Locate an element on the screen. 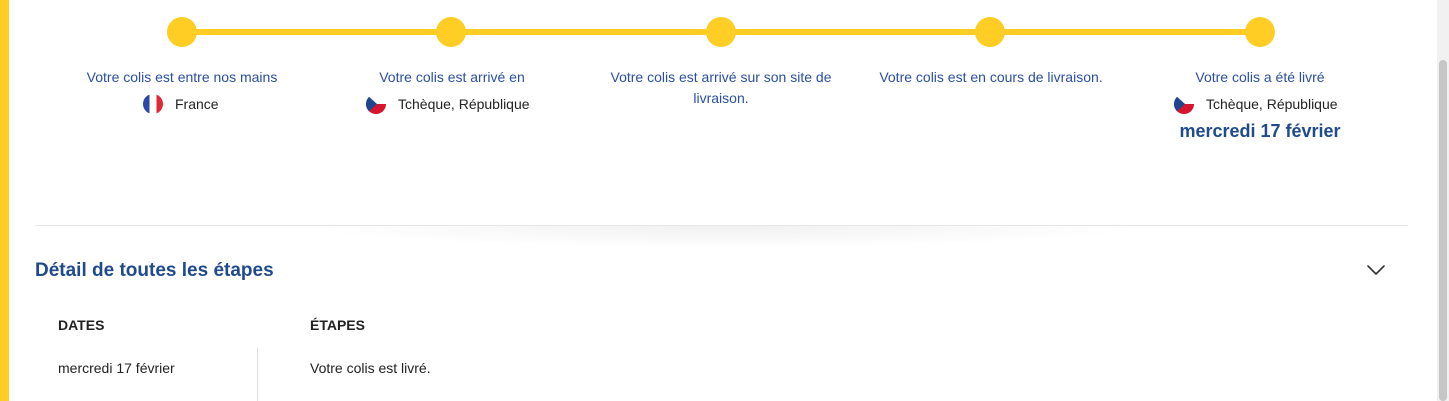  left-accent-bar is located at coordinates (4, 200).